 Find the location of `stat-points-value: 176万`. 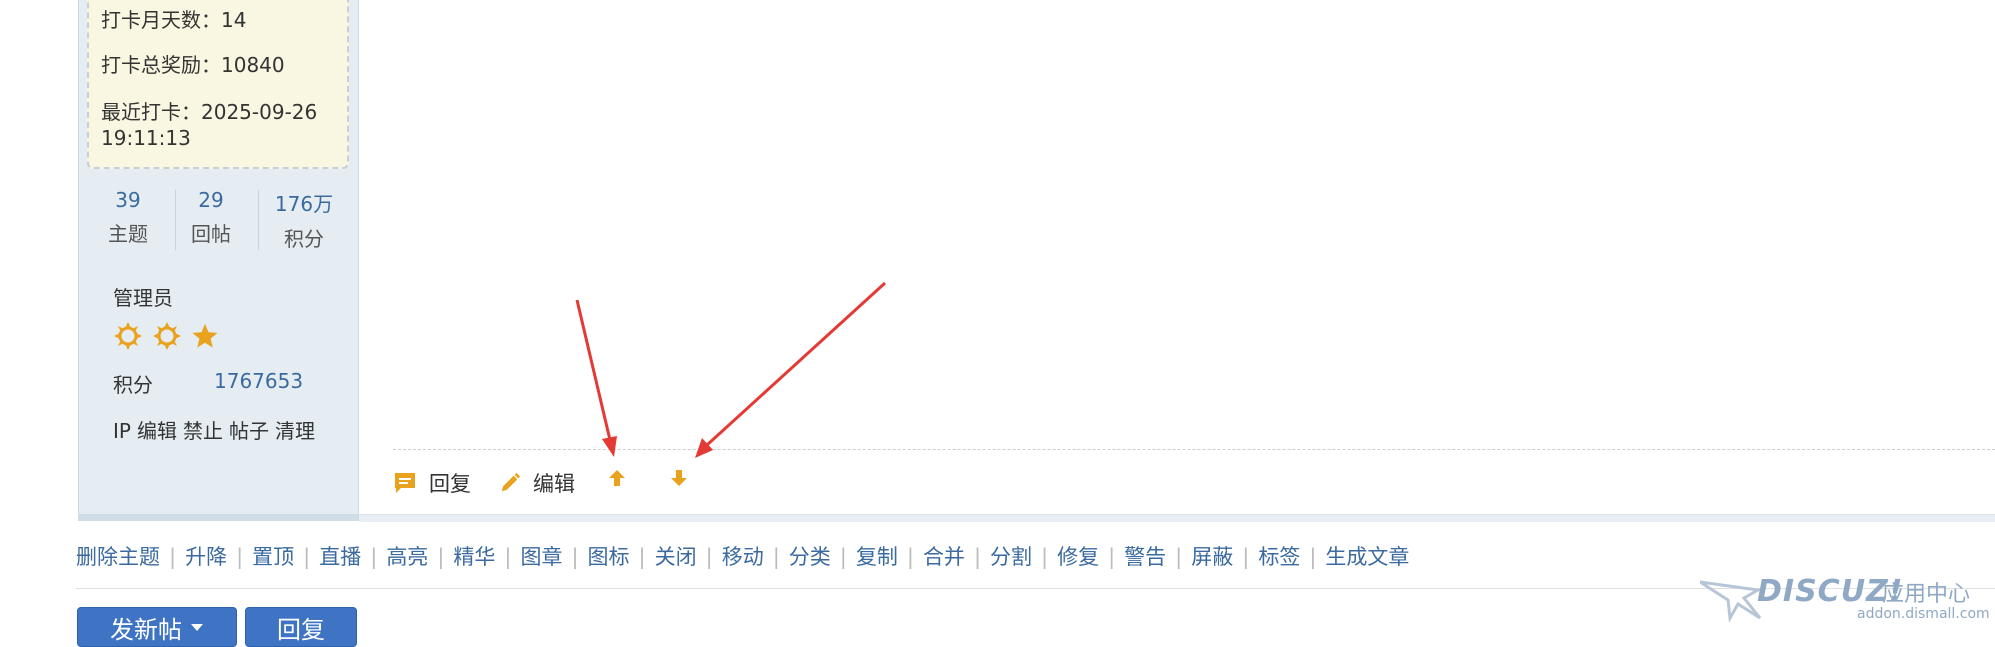

stat-points-value: 176万 is located at coordinates (304, 204).